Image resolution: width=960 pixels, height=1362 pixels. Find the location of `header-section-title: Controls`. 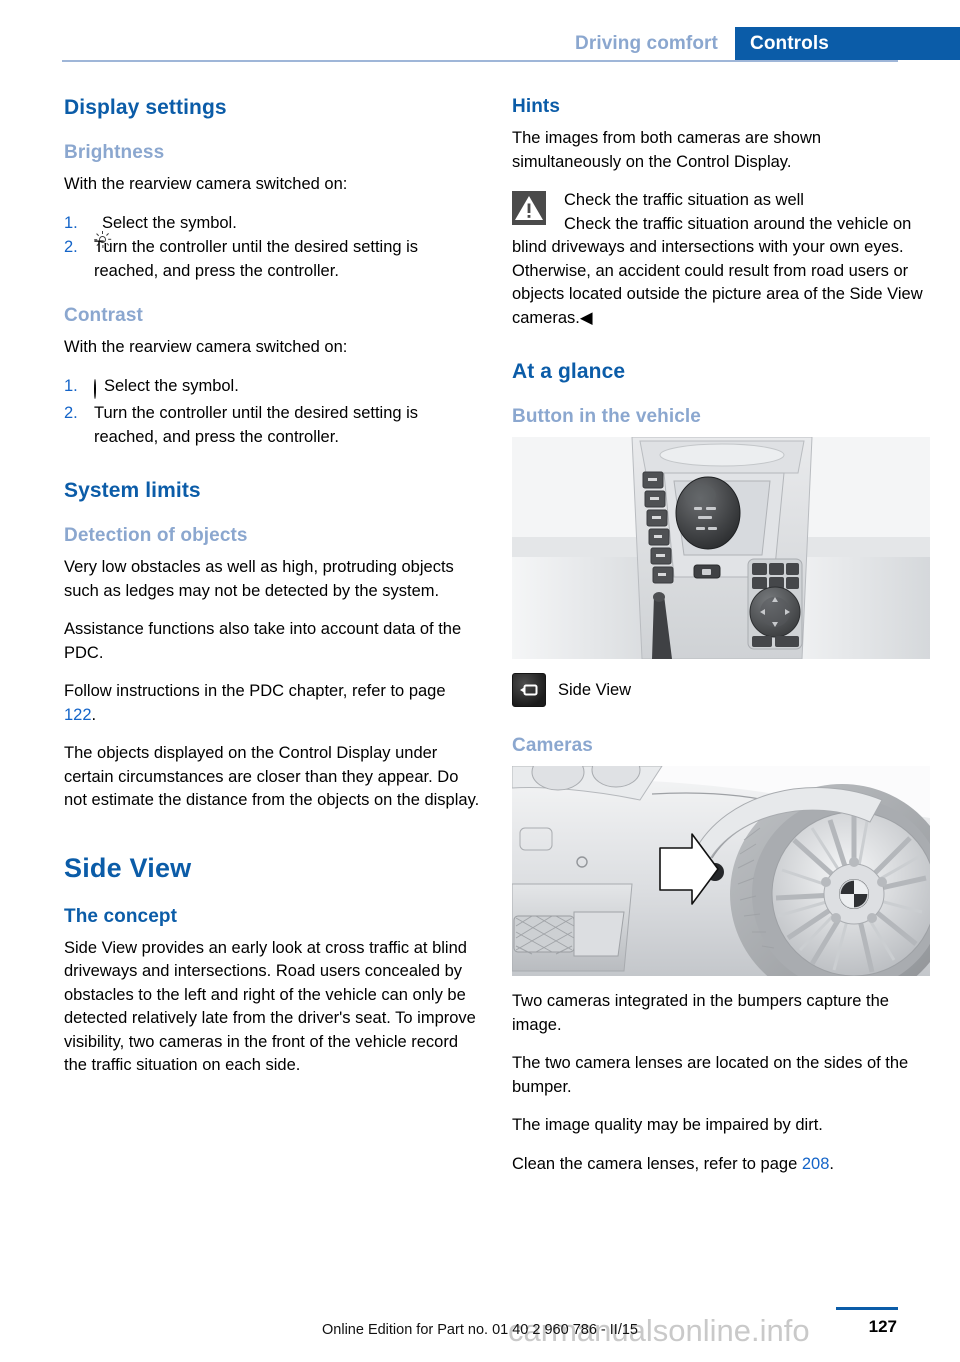

header-section-title: Controls is located at coordinates (789, 43).